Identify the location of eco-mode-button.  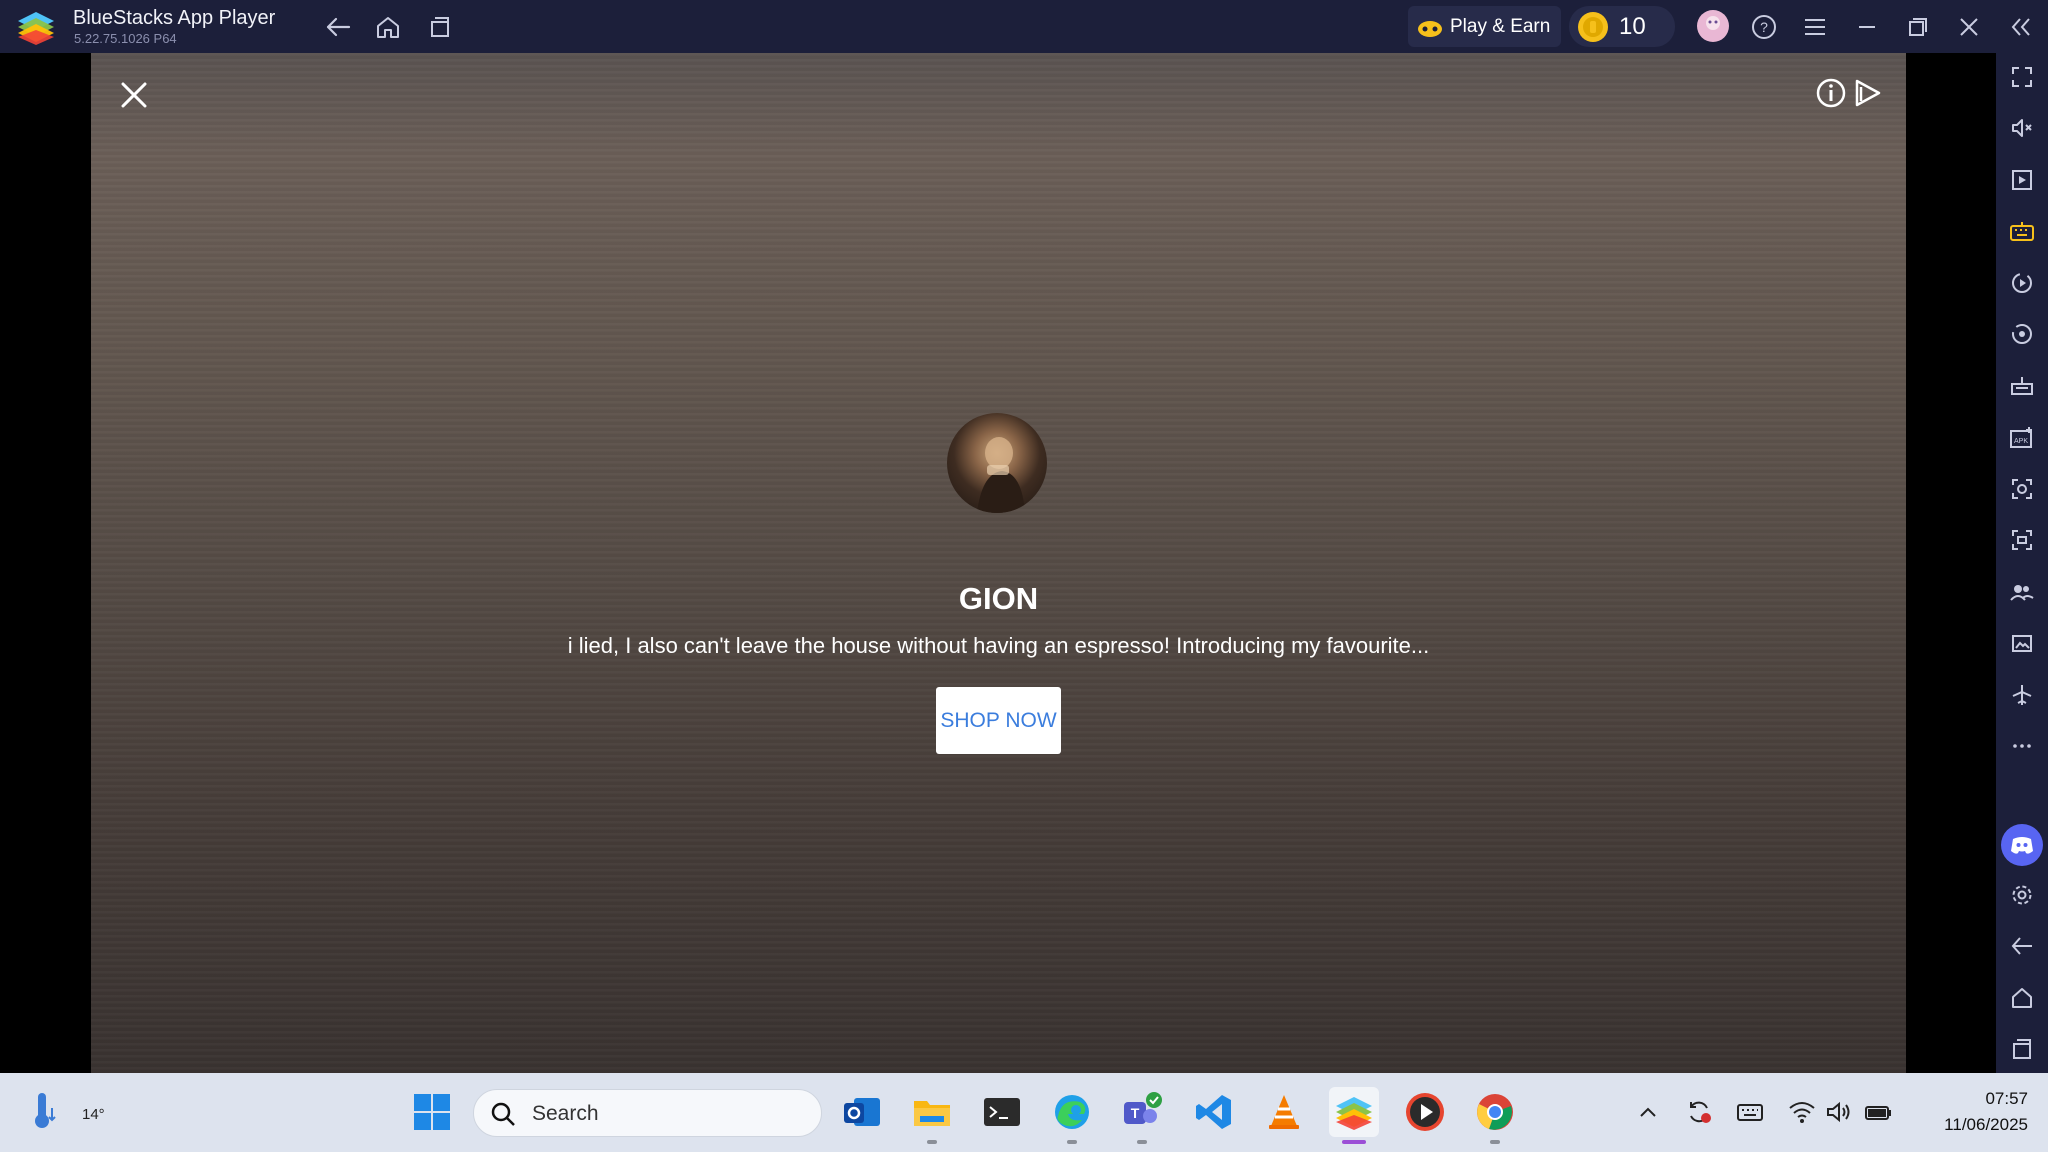
(2022, 386).